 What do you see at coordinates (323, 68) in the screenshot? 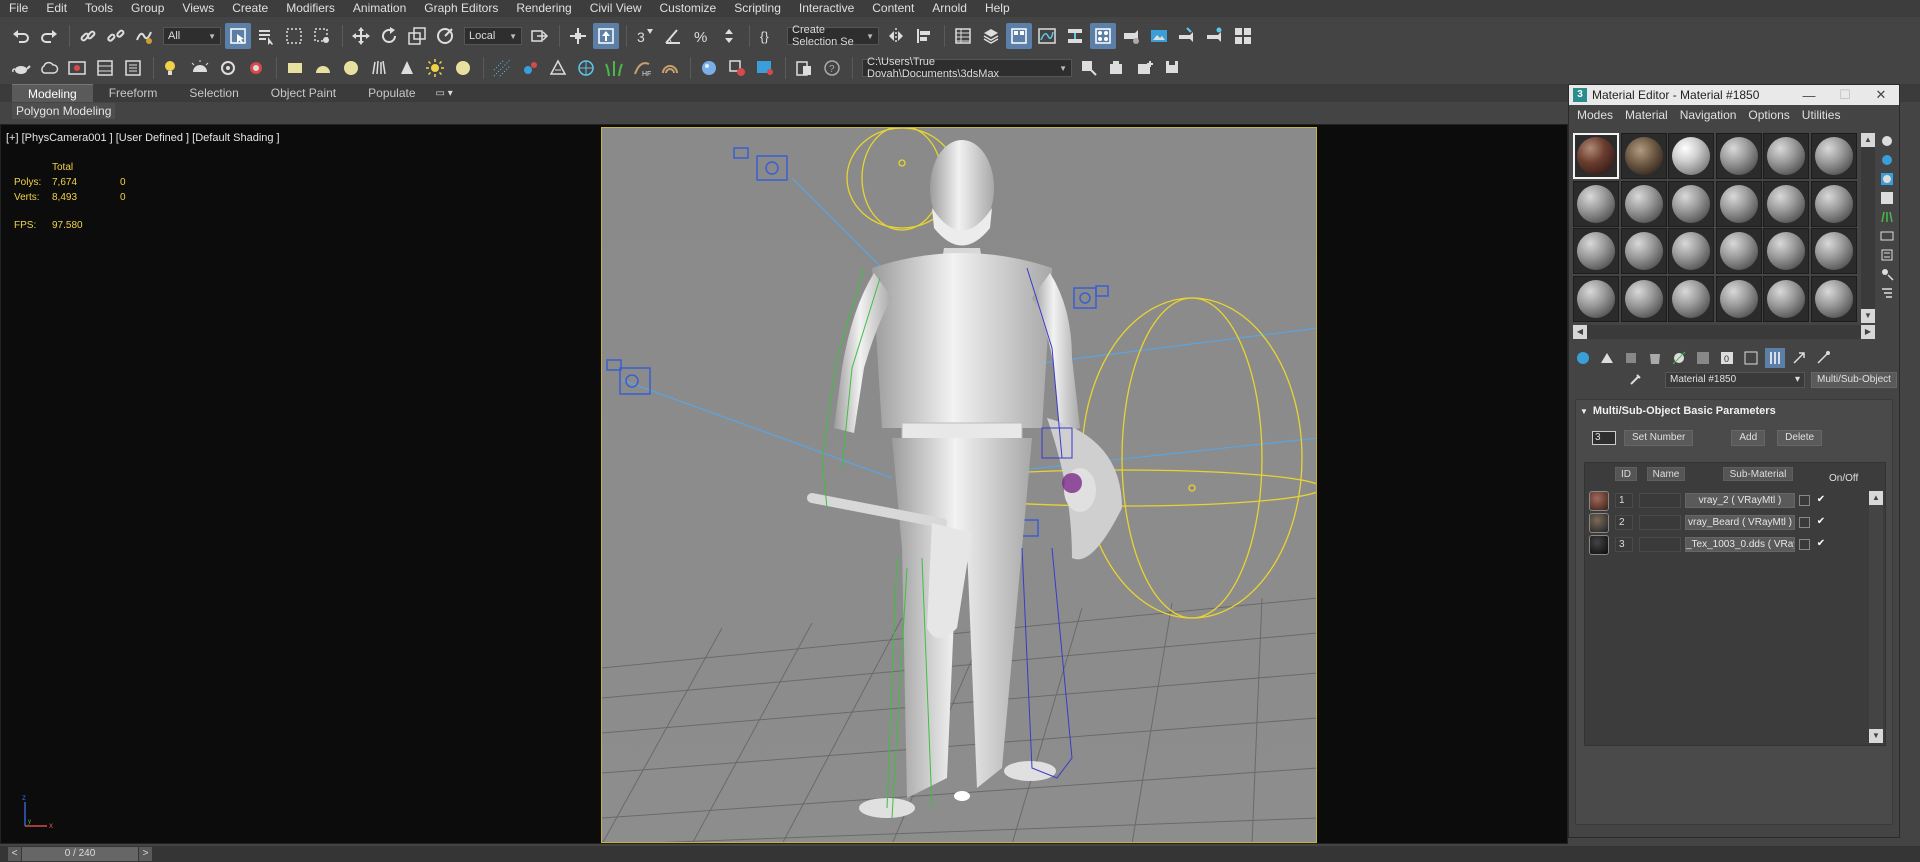
I see `dome-icon` at bounding box center [323, 68].